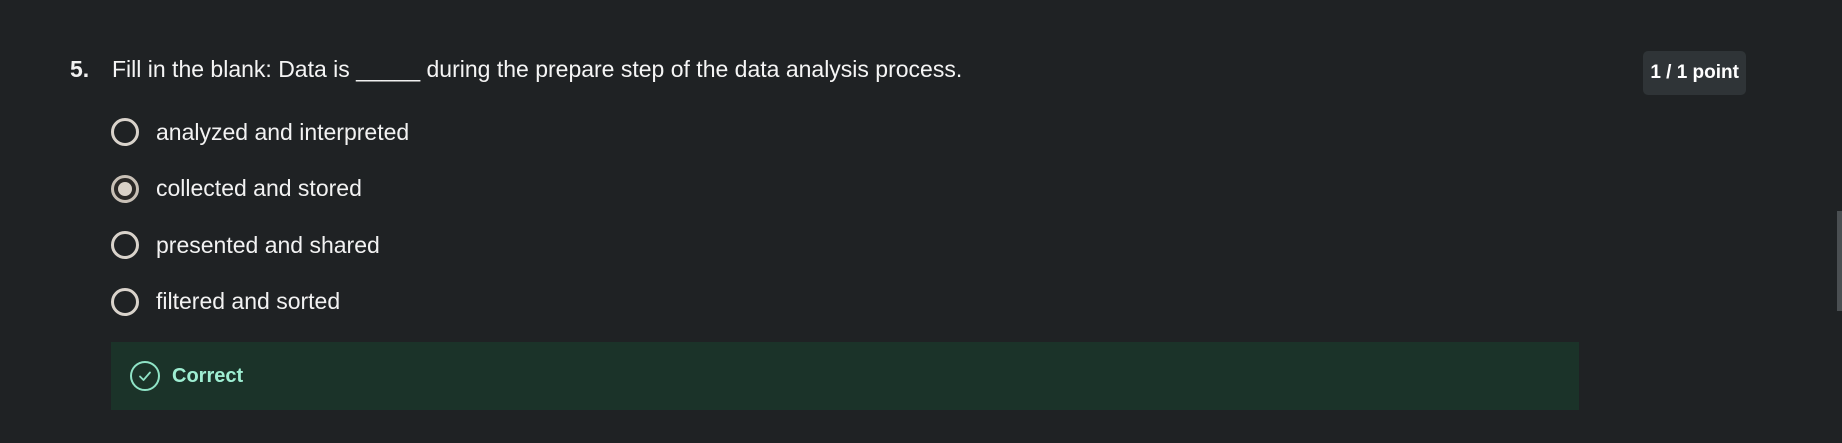 Image resolution: width=1842 pixels, height=443 pixels. What do you see at coordinates (145, 376) in the screenshot?
I see `check-circle-icon` at bounding box center [145, 376].